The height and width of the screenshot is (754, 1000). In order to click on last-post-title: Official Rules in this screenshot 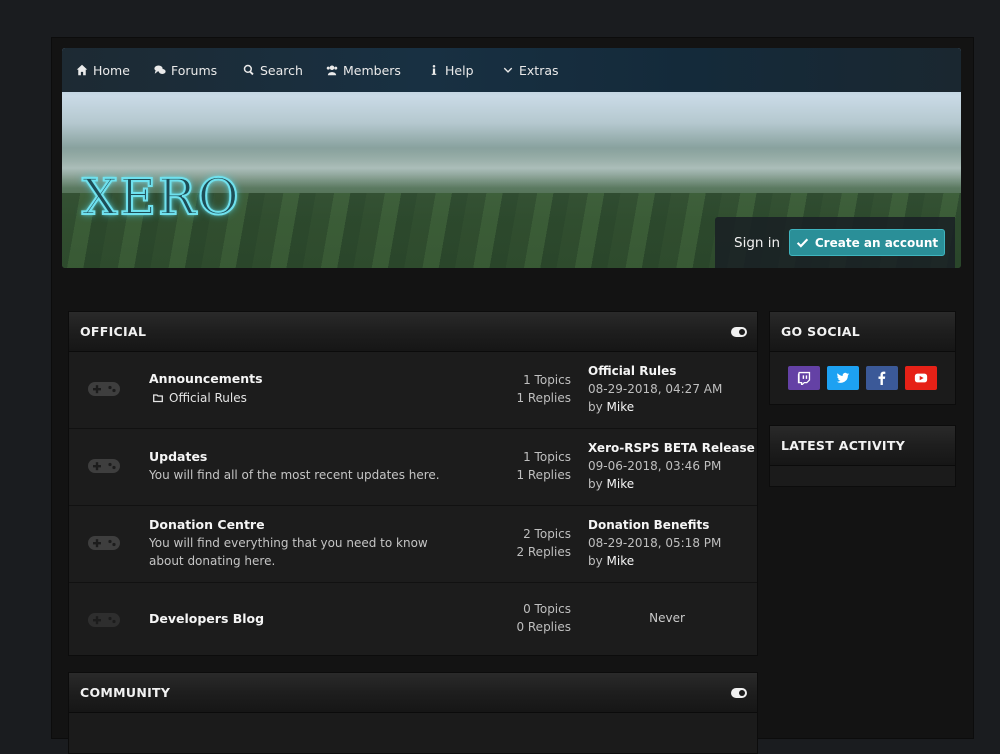, I will do `click(655, 371)`.